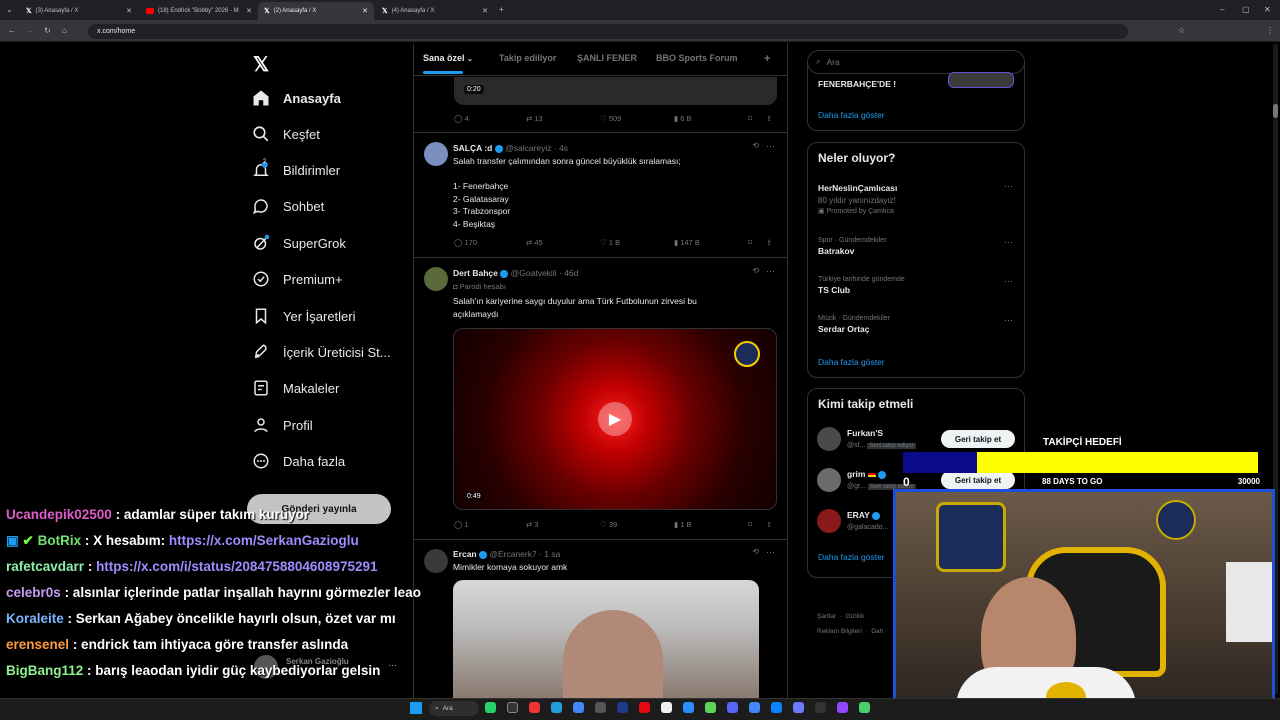 The width and height of the screenshot is (1280, 720). I want to click on taskbar-search: ⌕ Ara, so click(454, 708).